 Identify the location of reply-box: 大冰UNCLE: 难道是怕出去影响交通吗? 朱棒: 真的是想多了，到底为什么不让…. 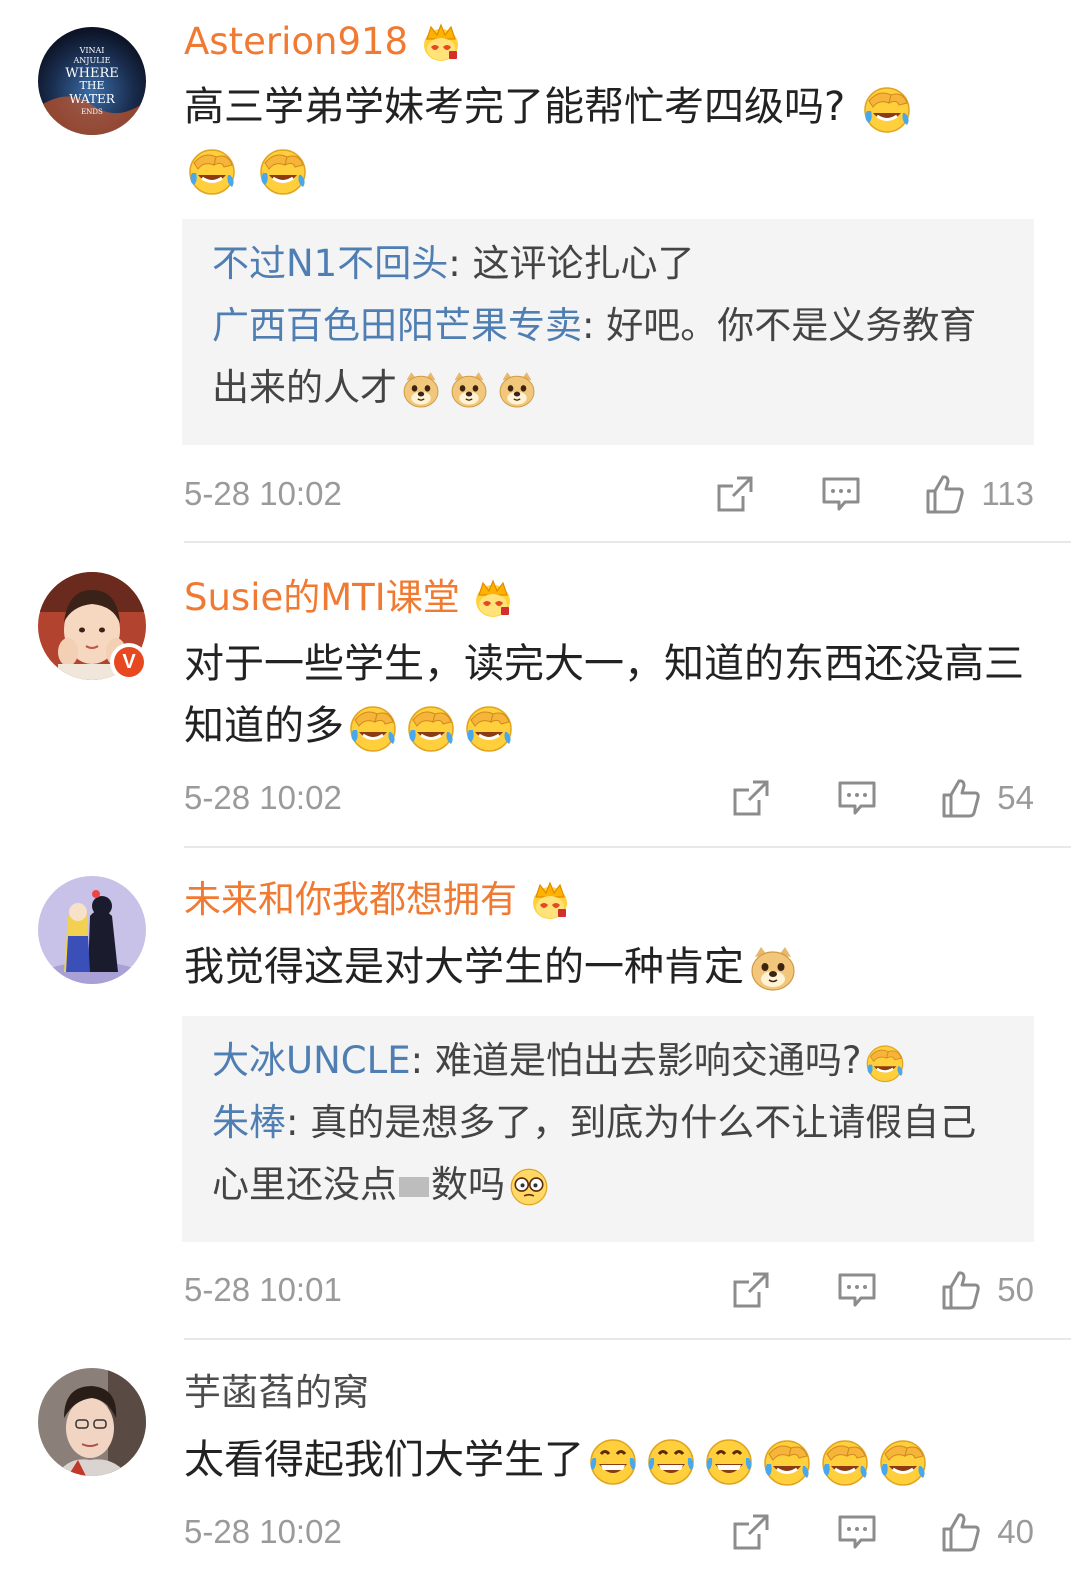
(608, 1129).